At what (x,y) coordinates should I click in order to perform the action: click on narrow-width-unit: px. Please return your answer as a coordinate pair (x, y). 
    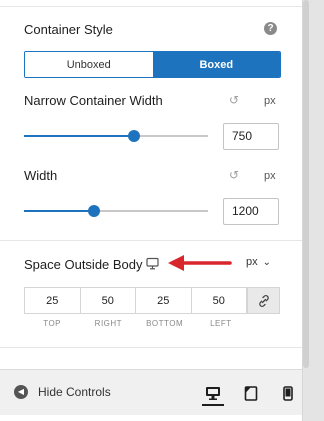
    Looking at the image, I should click on (270, 101).